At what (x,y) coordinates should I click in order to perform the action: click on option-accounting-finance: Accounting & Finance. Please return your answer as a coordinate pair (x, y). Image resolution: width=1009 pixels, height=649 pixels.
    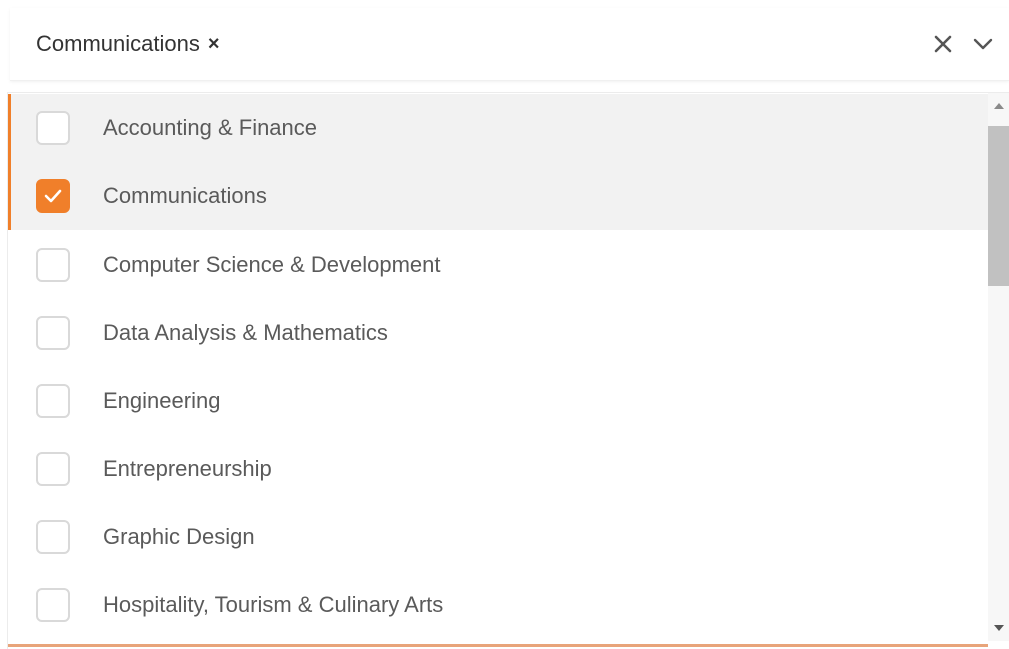
    Looking at the image, I should click on (499, 128).